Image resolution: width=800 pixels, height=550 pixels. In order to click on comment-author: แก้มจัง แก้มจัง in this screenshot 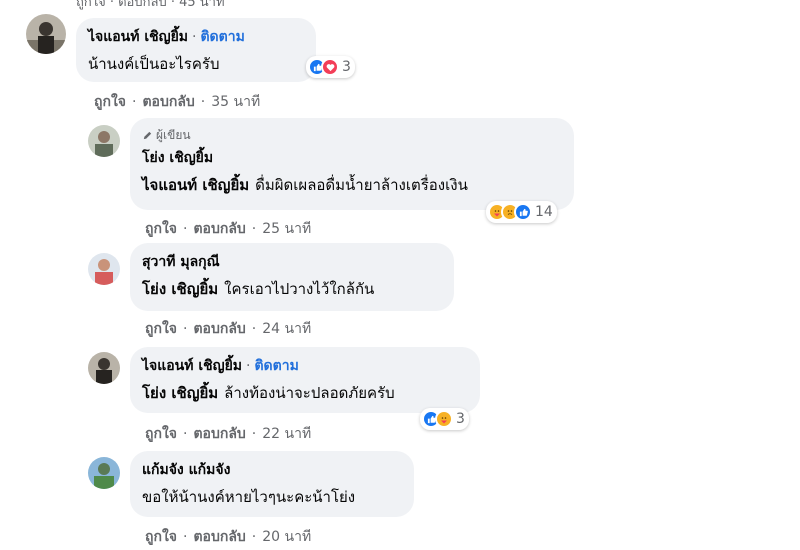, I will do `click(186, 470)`.